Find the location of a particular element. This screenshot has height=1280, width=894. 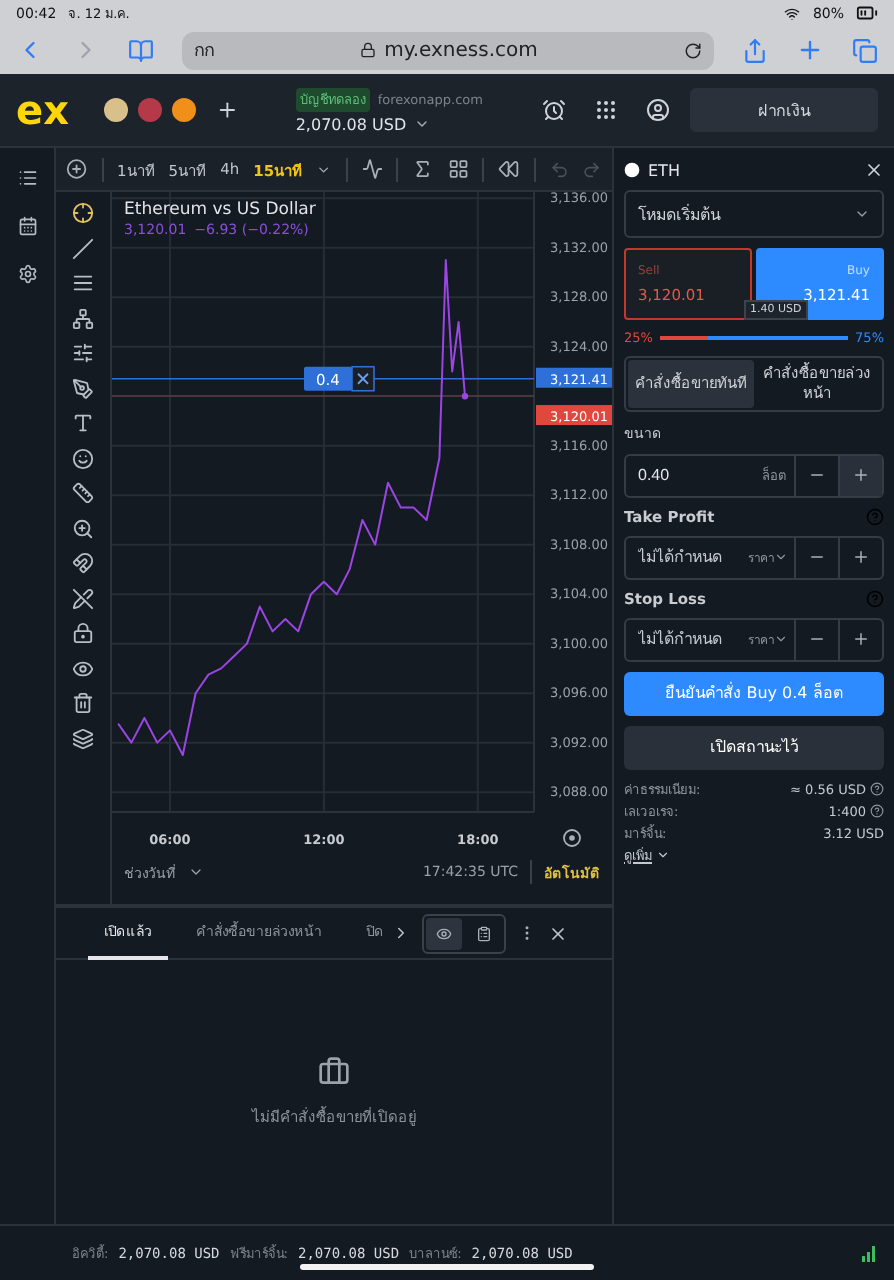

symbol-name: ETH is located at coordinates (664, 170).